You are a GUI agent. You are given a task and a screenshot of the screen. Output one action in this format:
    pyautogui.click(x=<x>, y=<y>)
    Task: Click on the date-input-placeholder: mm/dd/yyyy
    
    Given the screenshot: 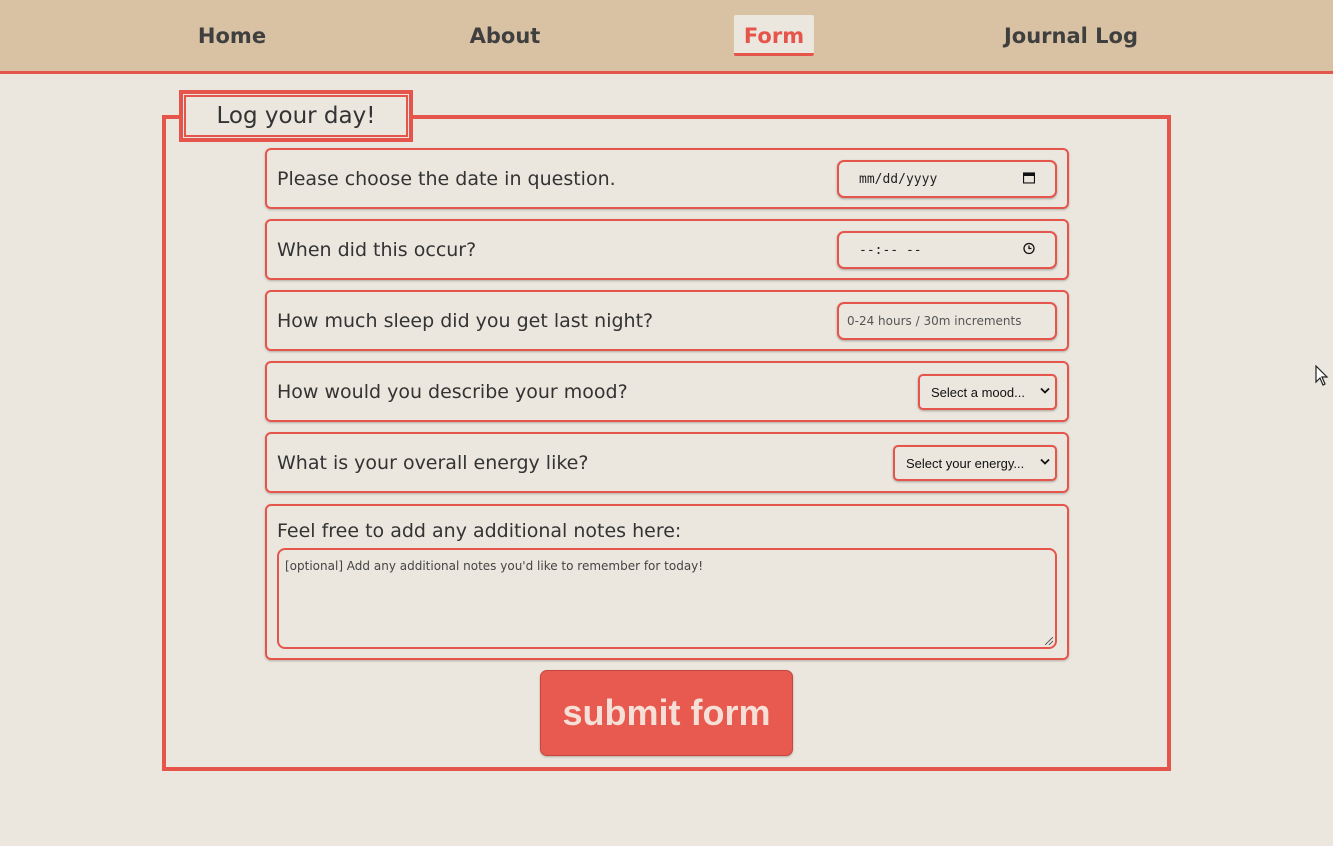 What is the action you would take?
    pyautogui.click(x=898, y=179)
    